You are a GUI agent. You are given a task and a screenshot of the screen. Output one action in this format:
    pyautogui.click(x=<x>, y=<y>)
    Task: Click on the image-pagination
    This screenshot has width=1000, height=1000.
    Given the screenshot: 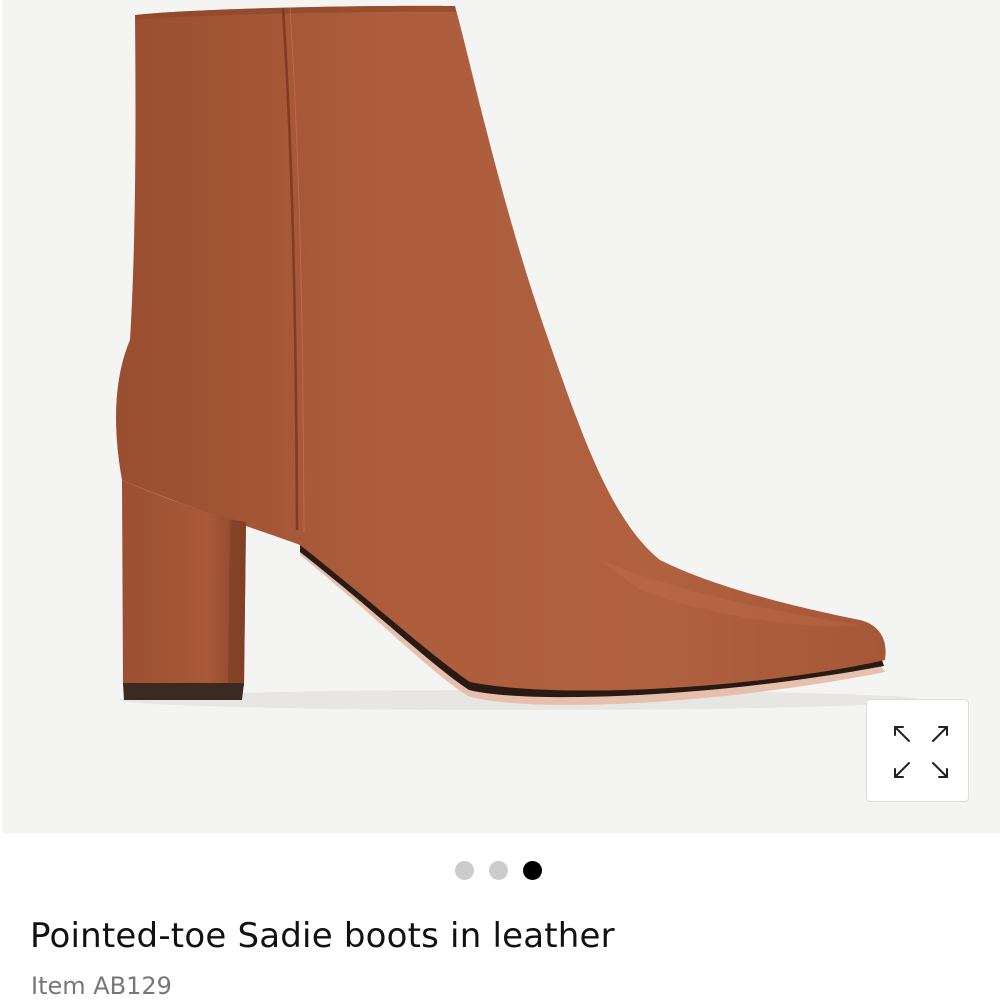 What is the action you would take?
    pyautogui.click(x=498, y=871)
    